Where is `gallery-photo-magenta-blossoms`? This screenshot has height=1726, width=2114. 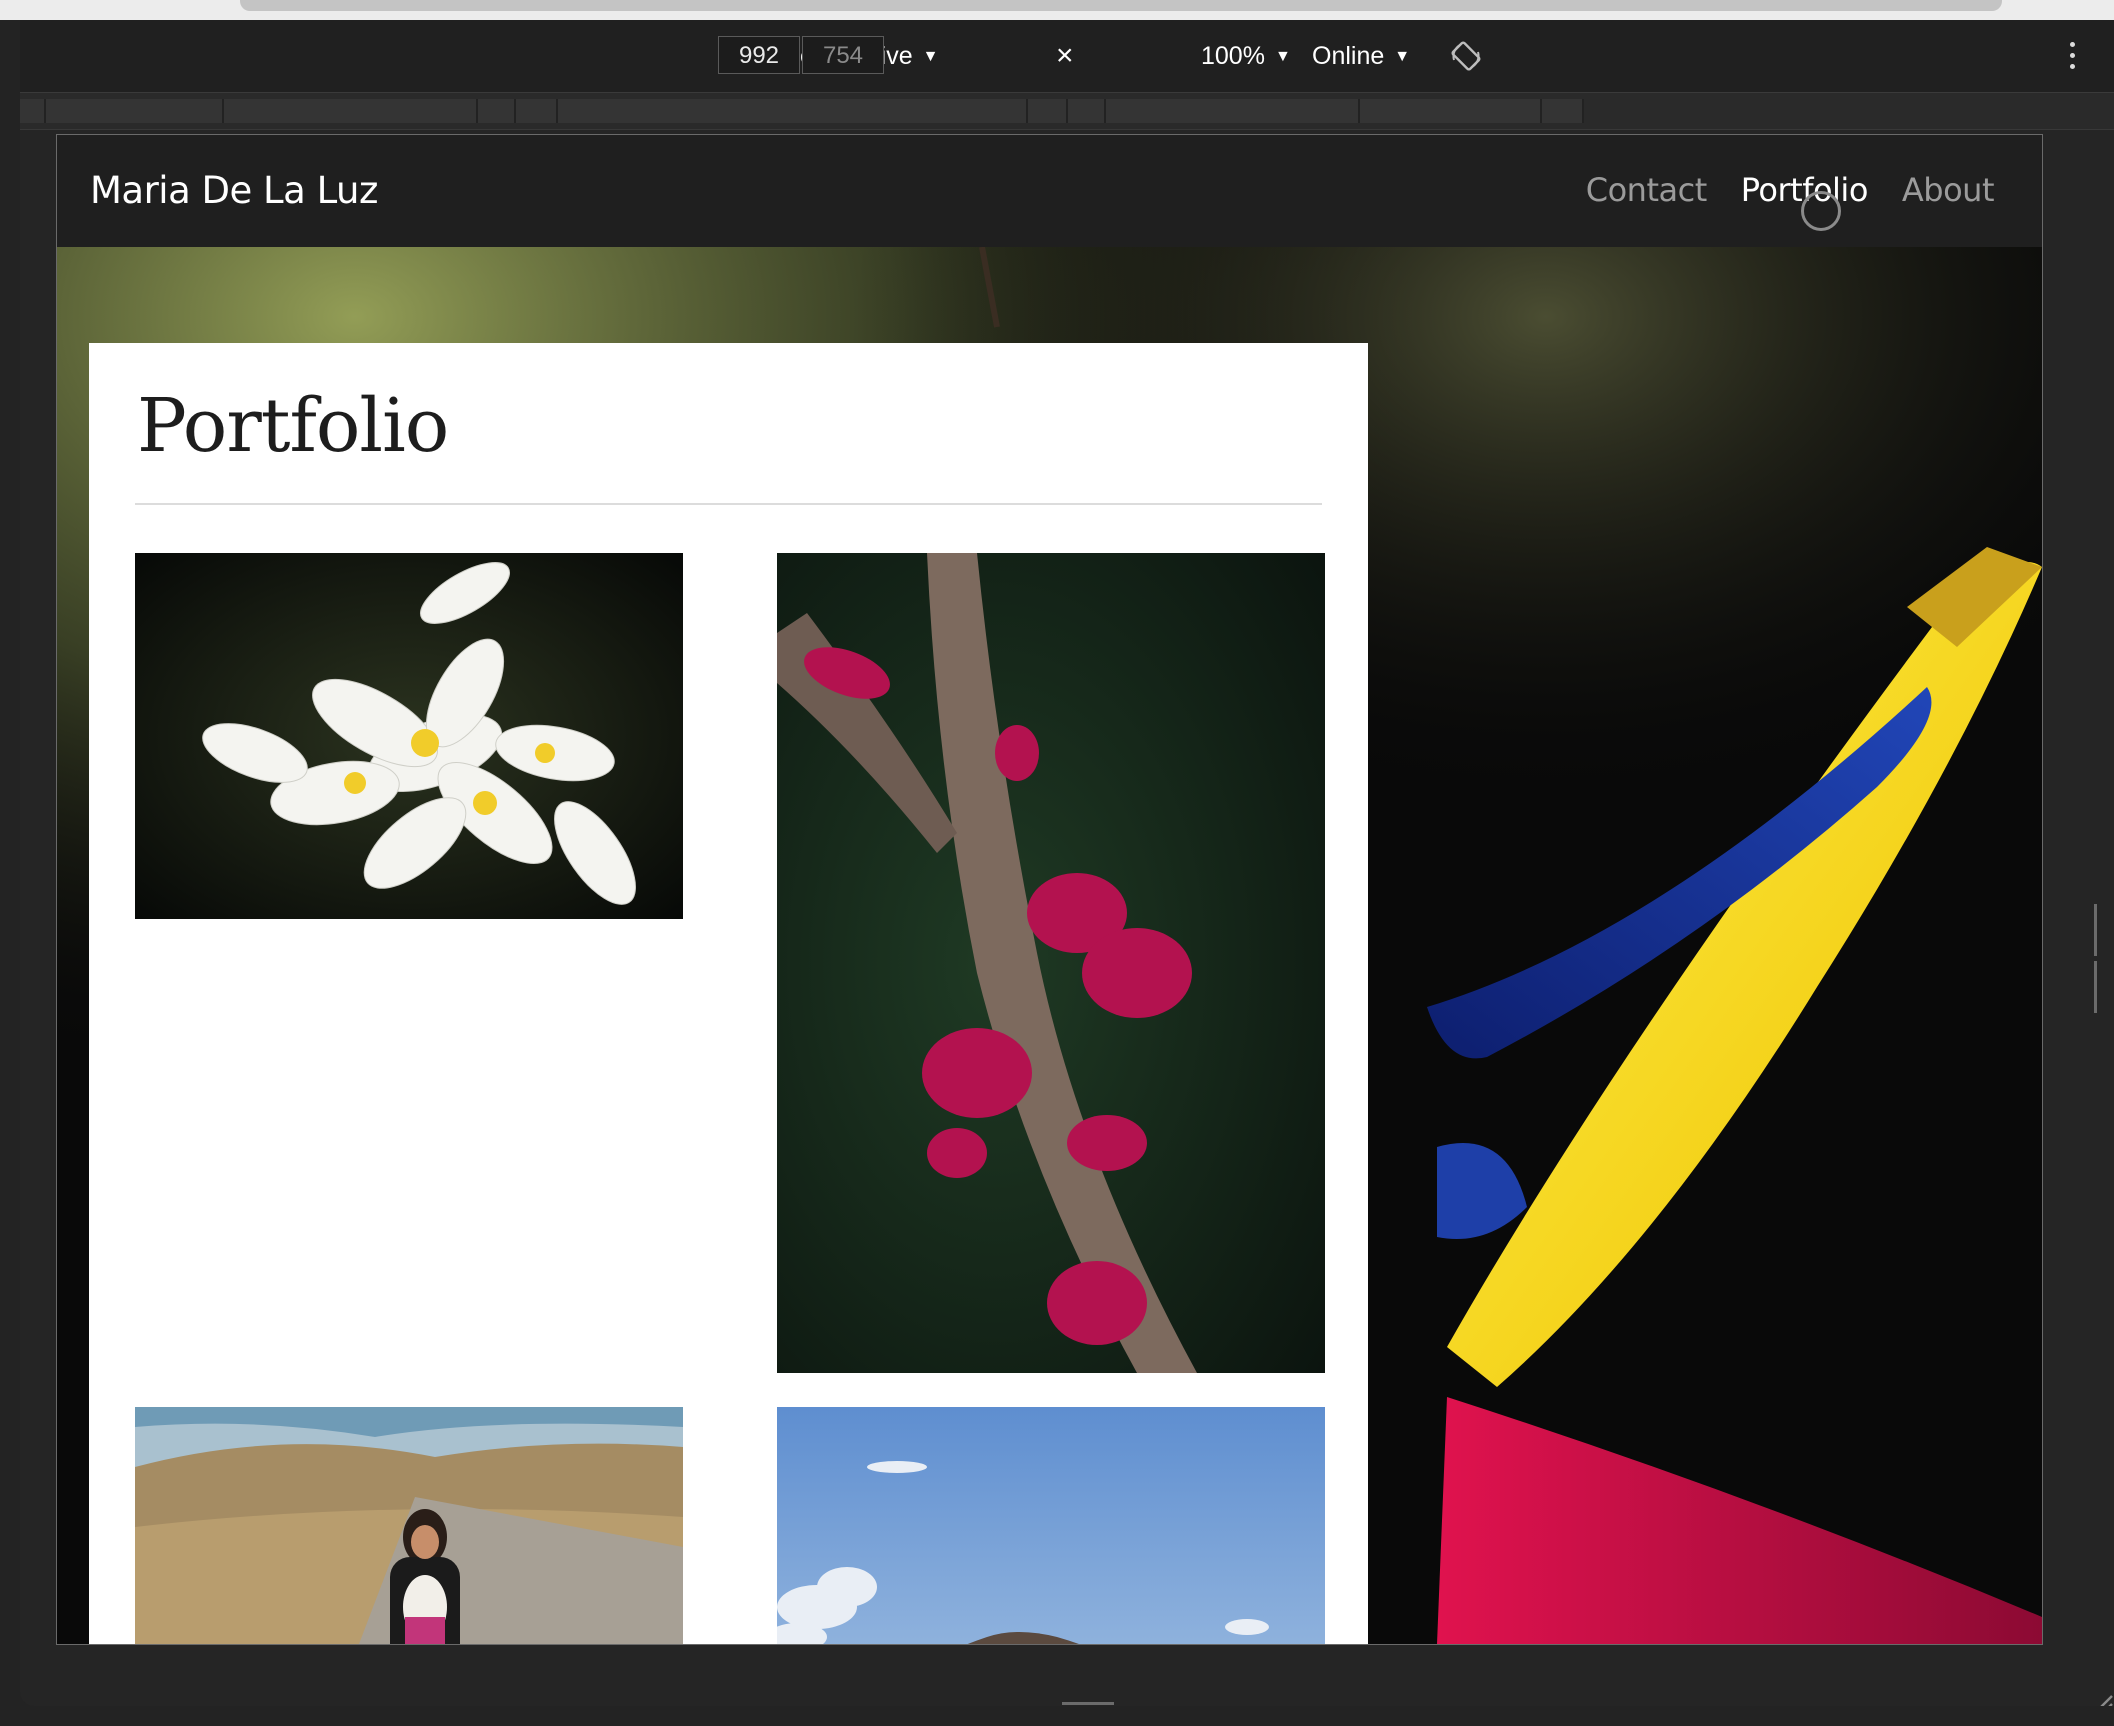 gallery-photo-magenta-blossoms is located at coordinates (1051, 963).